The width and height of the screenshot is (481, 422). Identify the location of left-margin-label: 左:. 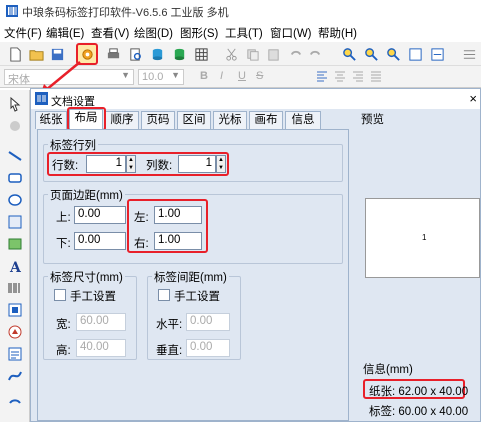
(141, 218).